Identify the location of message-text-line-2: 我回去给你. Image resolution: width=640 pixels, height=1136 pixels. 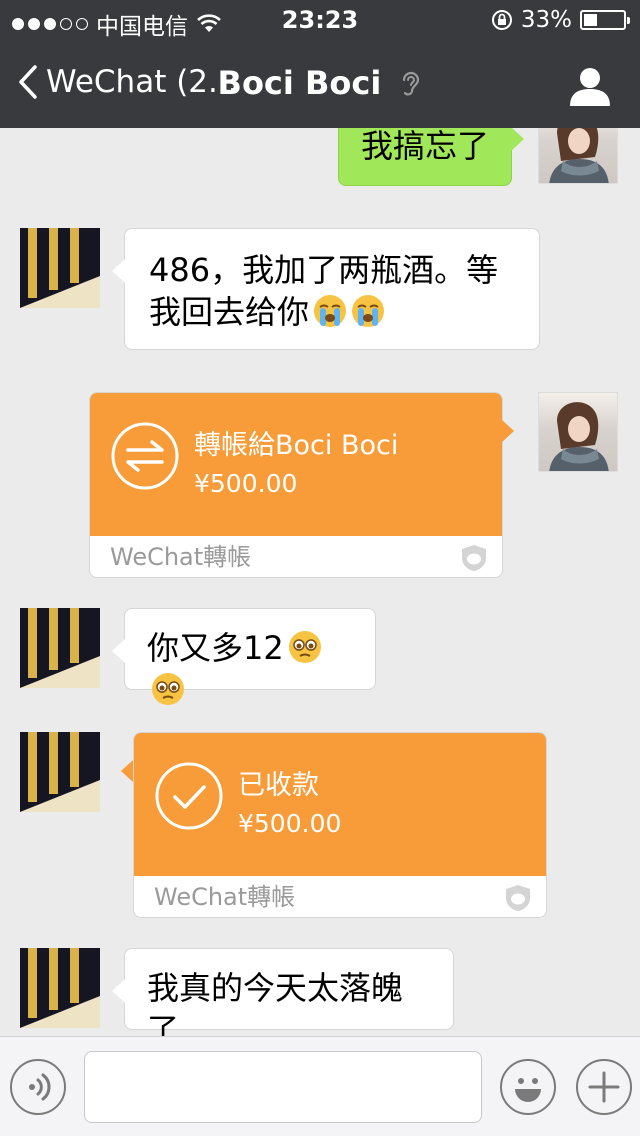
(332, 312).